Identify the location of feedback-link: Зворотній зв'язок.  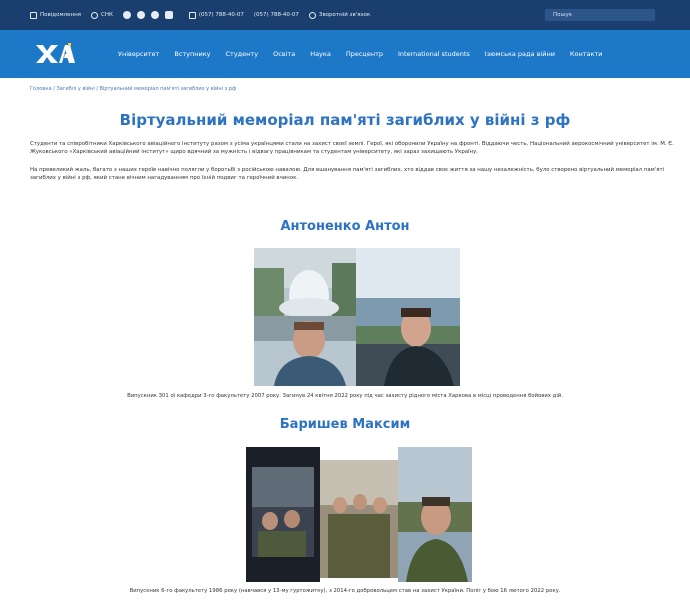
(339, 15).